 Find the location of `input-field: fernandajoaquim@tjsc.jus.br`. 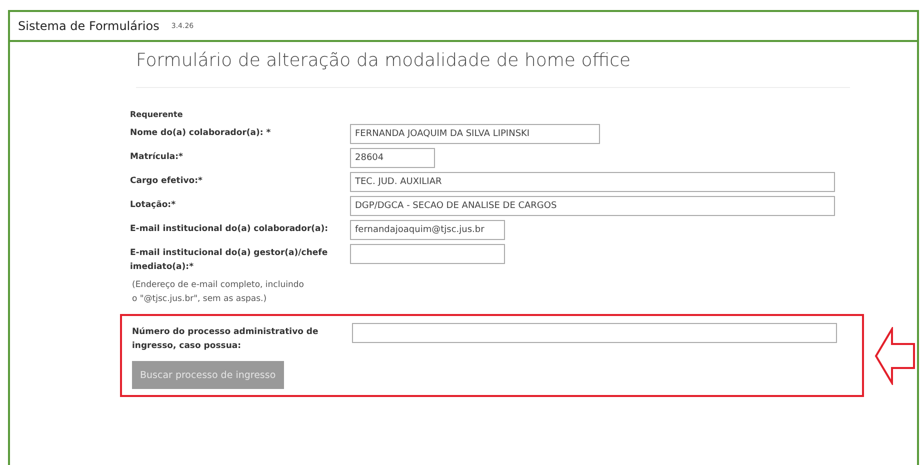

input-field: fernandajoaquim@tjsc.jus.br is located at coordinates (427, 230).